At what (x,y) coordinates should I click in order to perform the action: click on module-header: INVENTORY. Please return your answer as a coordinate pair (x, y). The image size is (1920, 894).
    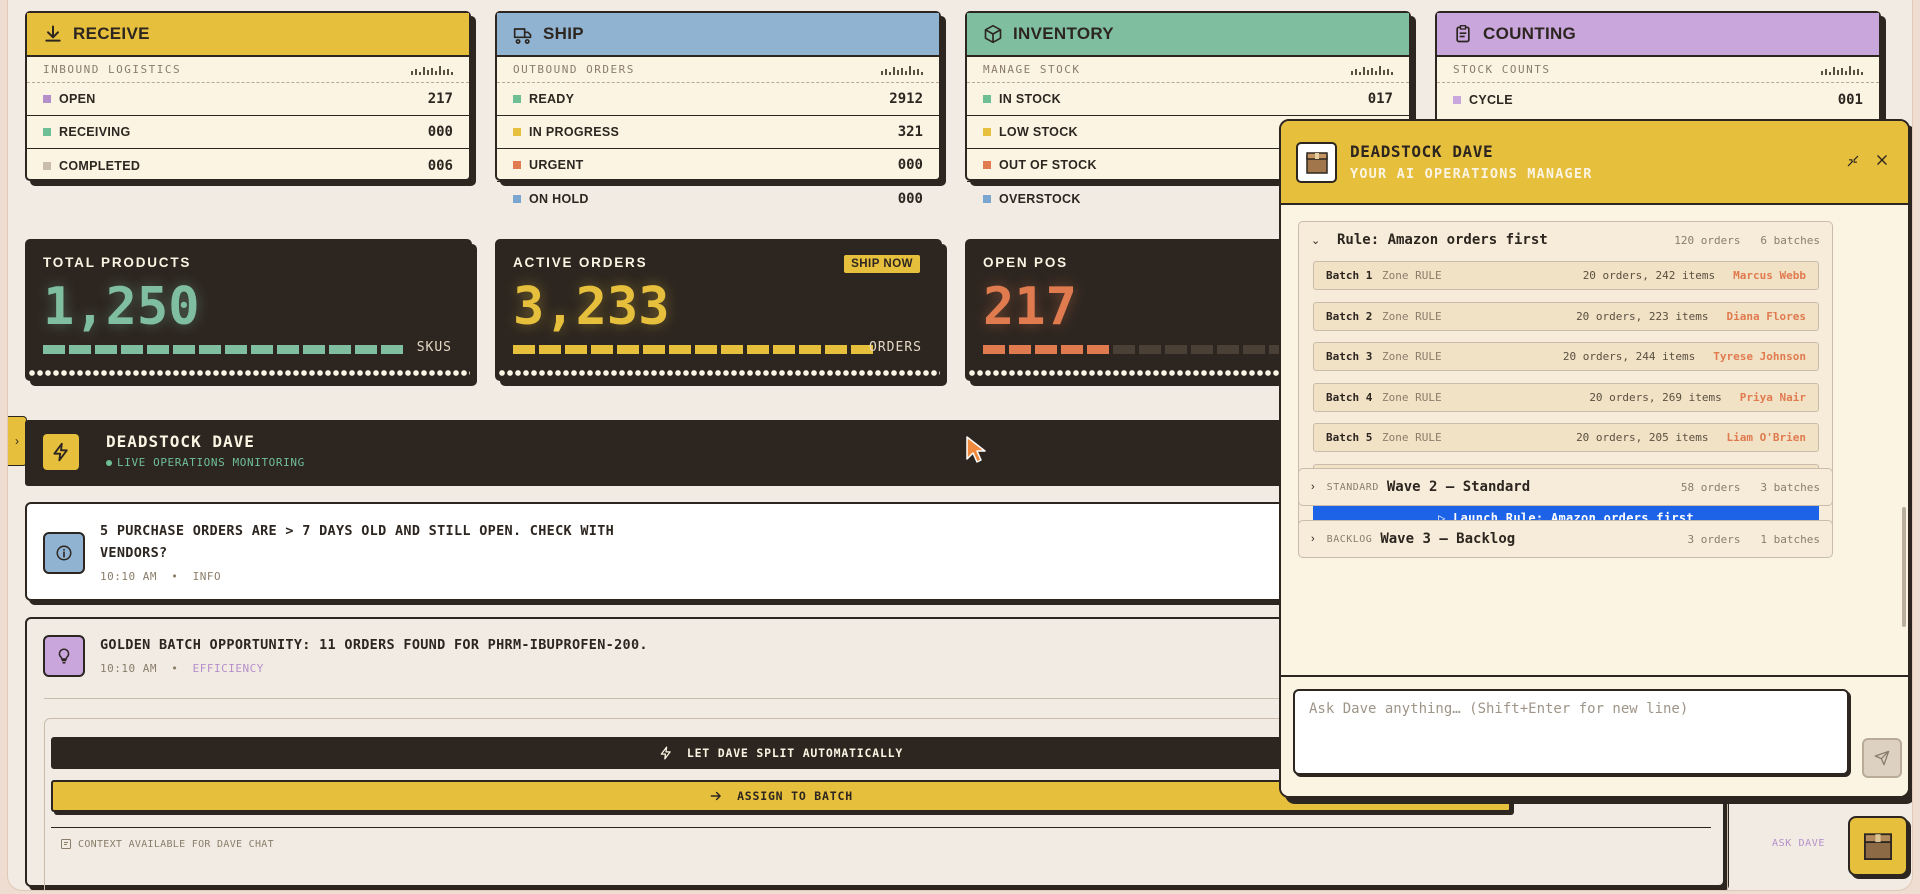
    Looking at the image, I should click on (1188, 35).